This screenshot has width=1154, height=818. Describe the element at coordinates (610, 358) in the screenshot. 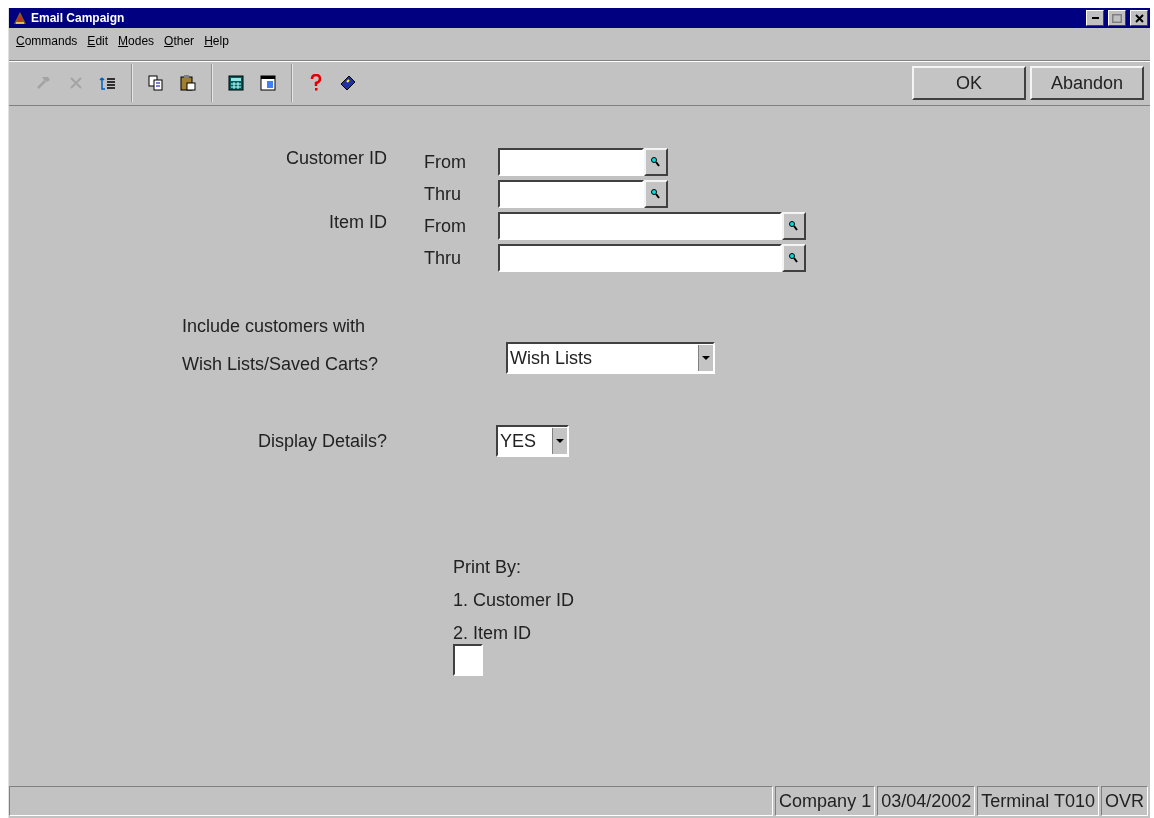

I see `dropdown: Wish Lists` at that location.